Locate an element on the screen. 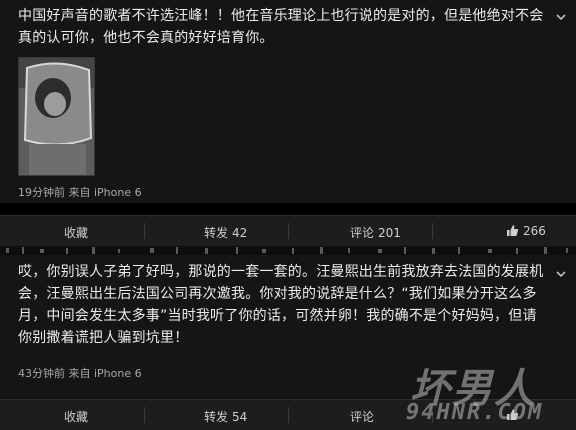 This screenshot has height=430, width=576. post-meta: 19分钟前 来自 iPhone 6 is located at coordinates (80, 192).